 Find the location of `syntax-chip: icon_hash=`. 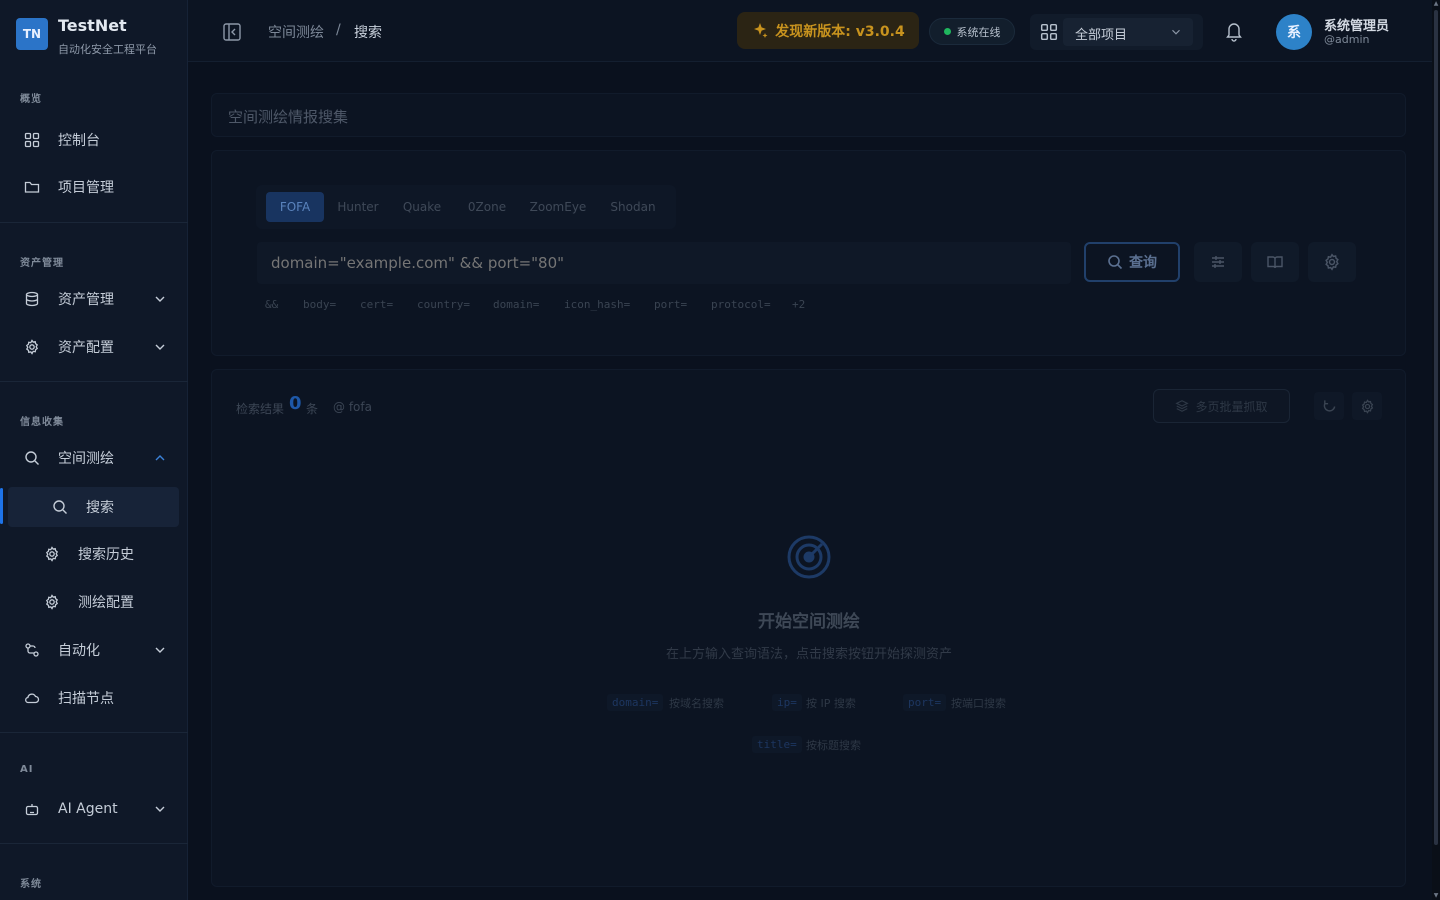

syntax-chip: icon_hash= is located at coordinates (597, 304).